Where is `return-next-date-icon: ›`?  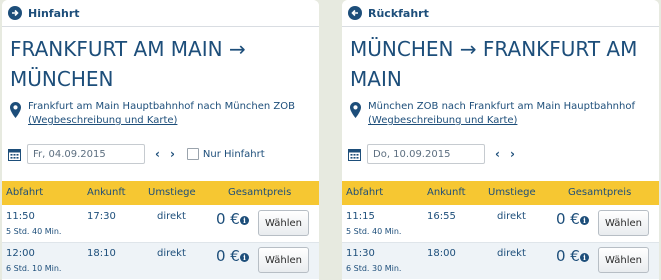 return-next-date-icon: › is located at coordinates (512, 154).